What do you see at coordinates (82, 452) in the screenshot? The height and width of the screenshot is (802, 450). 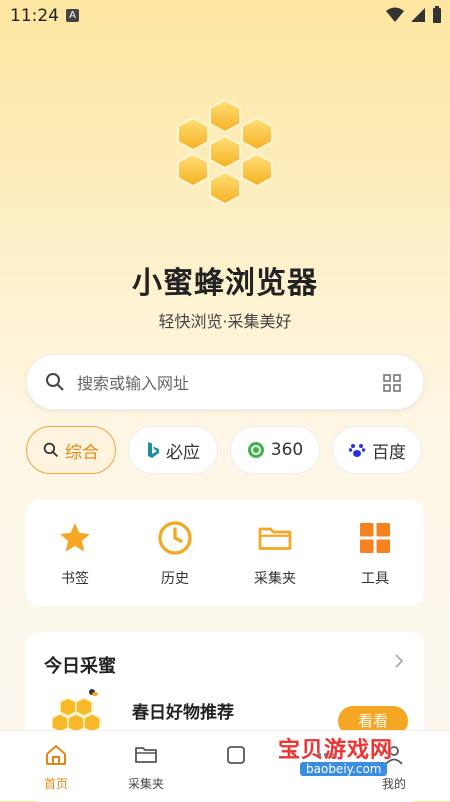 I see `engine-chip-label: 综合` at bounding box center [82, 452].